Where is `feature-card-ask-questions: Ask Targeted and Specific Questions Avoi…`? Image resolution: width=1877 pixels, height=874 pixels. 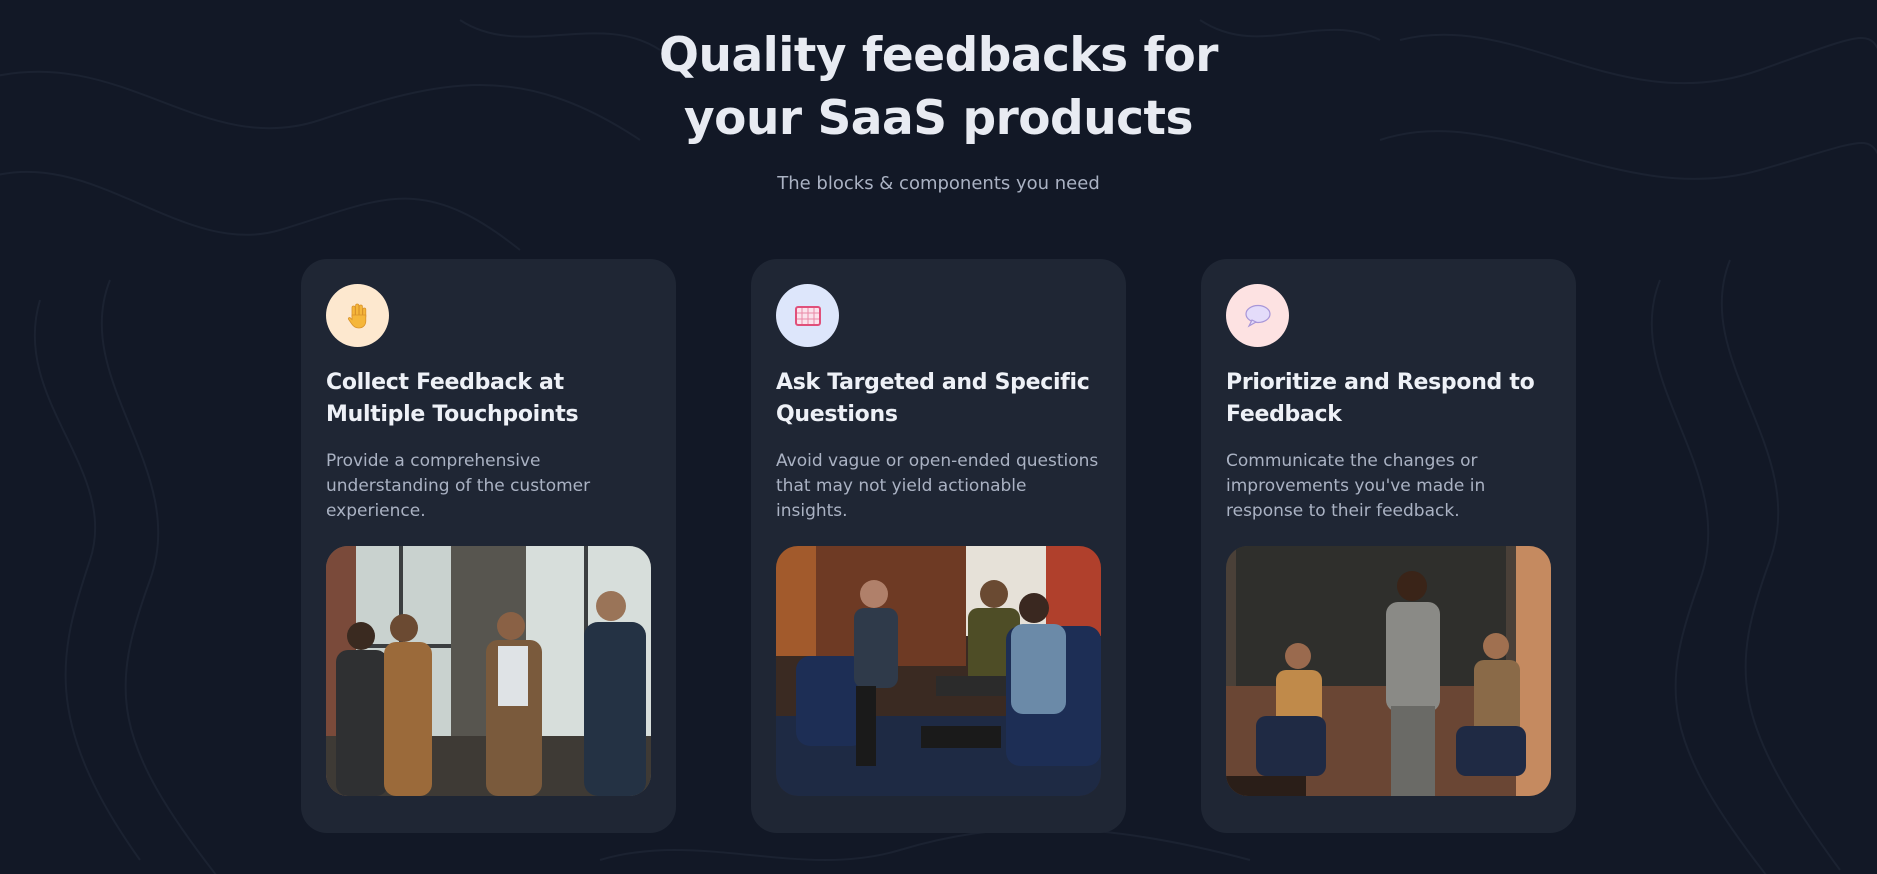 feature-card-ask-questions: Ask Targeted and Specific Questions Avoi… is located at coordinates (938, 546).